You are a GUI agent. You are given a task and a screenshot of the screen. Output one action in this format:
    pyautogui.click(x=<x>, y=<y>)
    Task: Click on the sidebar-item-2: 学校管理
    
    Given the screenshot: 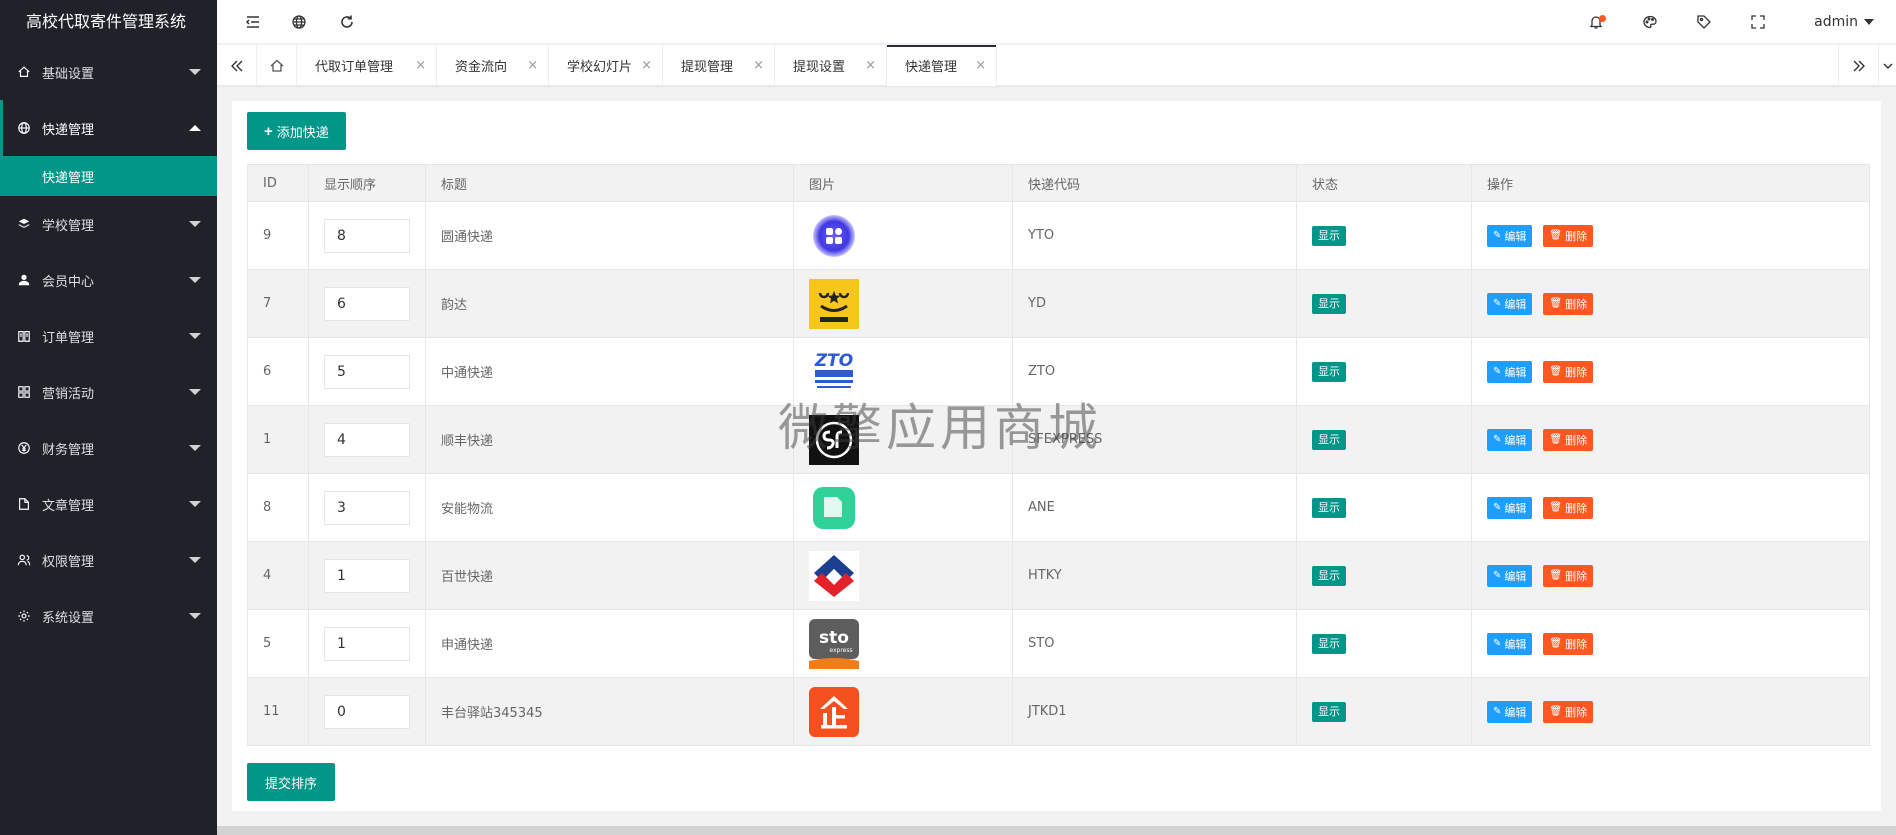 What is the action you would take?
    pyautogui.click(x=108, y=224)
    